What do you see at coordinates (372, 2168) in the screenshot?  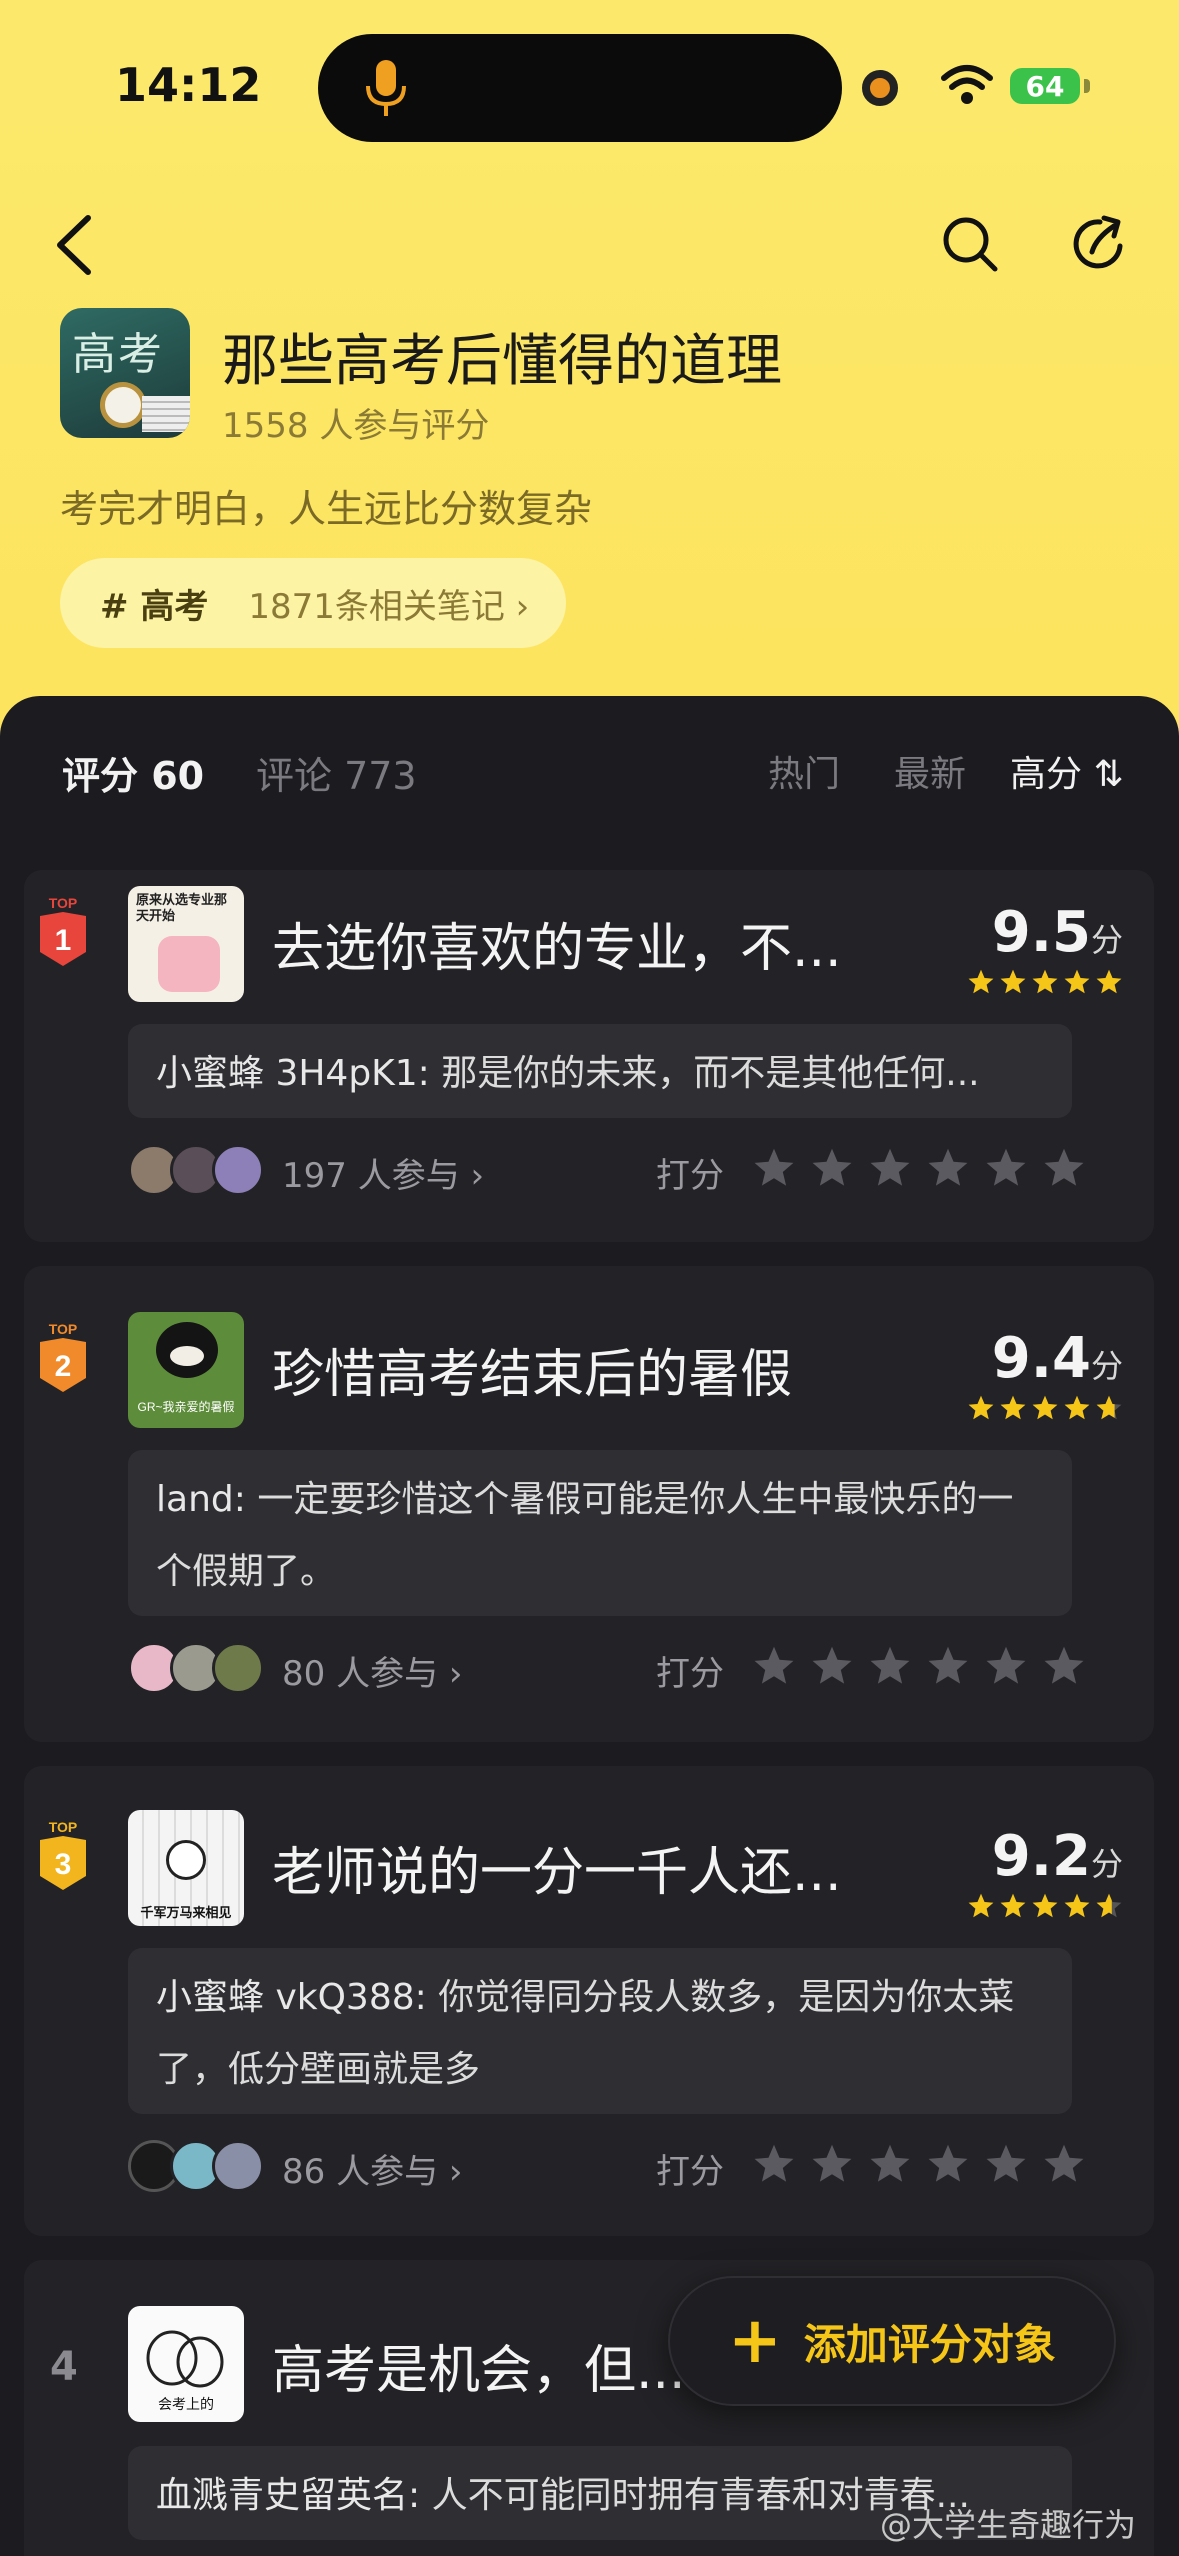 I see `participants-link: 86 人参与 ›` at bounding box center [372, 2168].